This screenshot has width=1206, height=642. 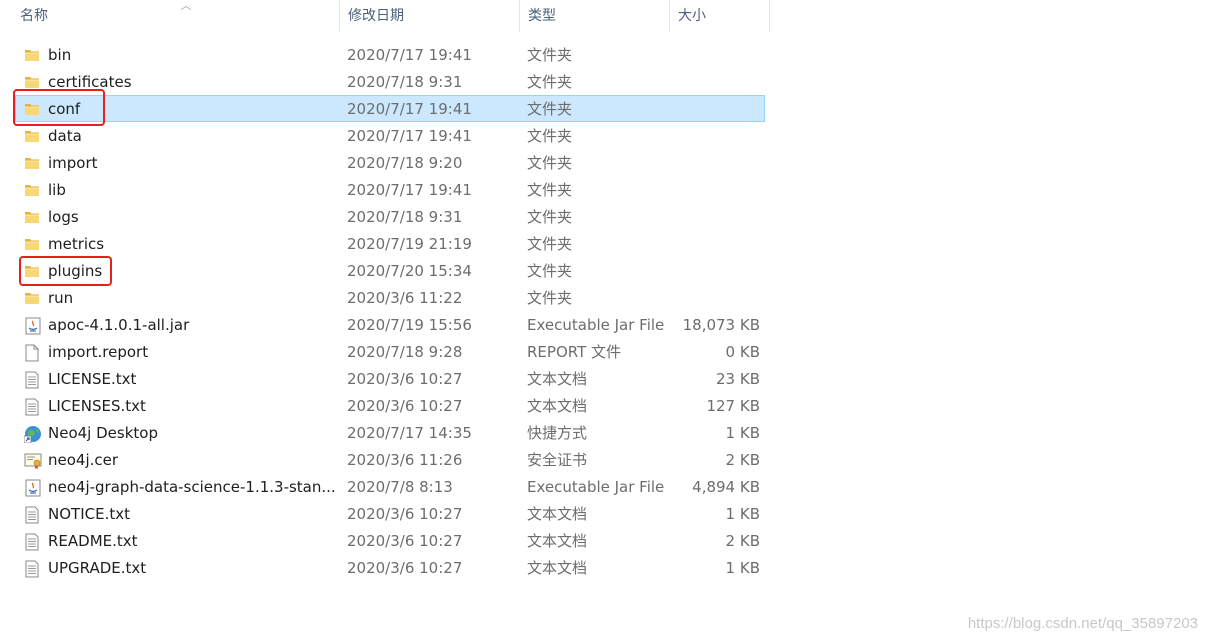 What do you see at coordinates (390, 513) in the screenshot?
I see `file-row: NOTICE.txt 2020/3/6 10:27 文本文档 1 KB` at bounding box center [390, 513].